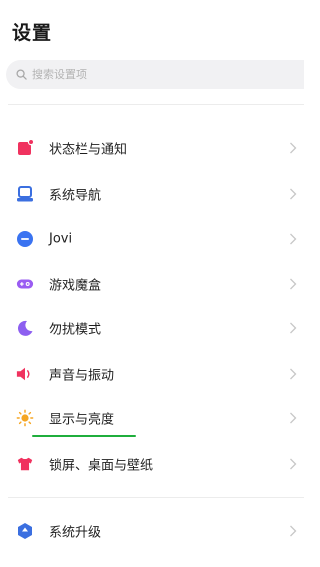 The width and height of the screenshot is (320, 567). Describe the element at coordinates (84, 436) in the screenshot. I see `highlight-underline` at that location.